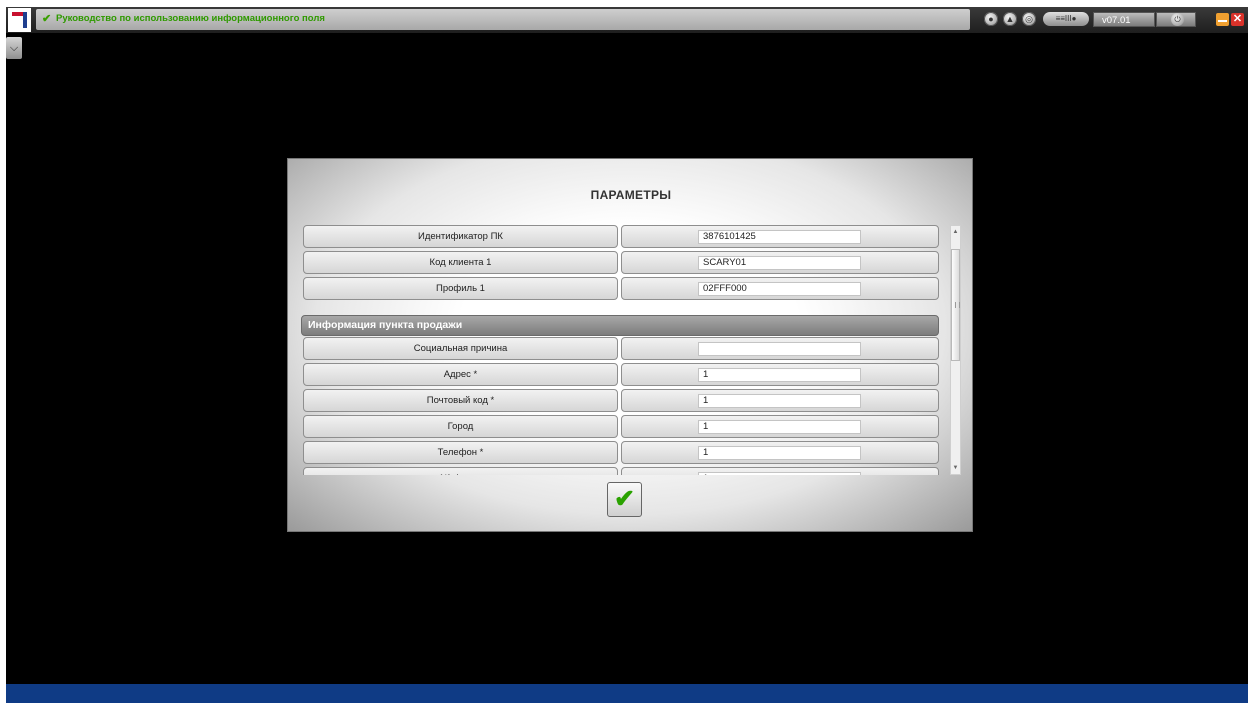 Image resolution: width=1248 pixels, height=703 pixels. Describe the element at coordinates (25, 20) in the screenshot. I see `logo-blue-bar` at that location.